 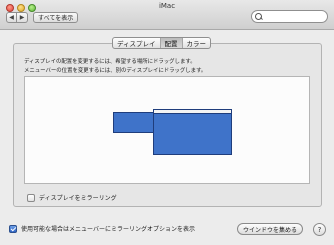 I want to click on show-mirroring-menu-label: 使用可能な場合はメニューバーにミラーリングオプションを表示, so click(x=108, y=229).